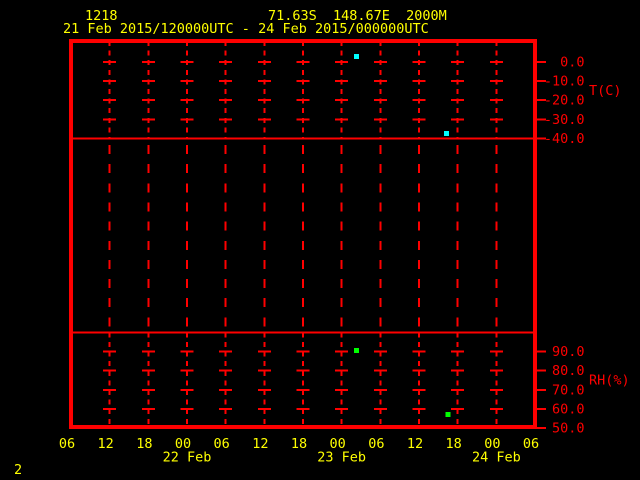 The width and height of the screenshot is (640, 480). What do you see at coordinates (564, 81) in the screenshot?
I see `temperature-tick-label: -10.0` at bounding box center [564, 81].